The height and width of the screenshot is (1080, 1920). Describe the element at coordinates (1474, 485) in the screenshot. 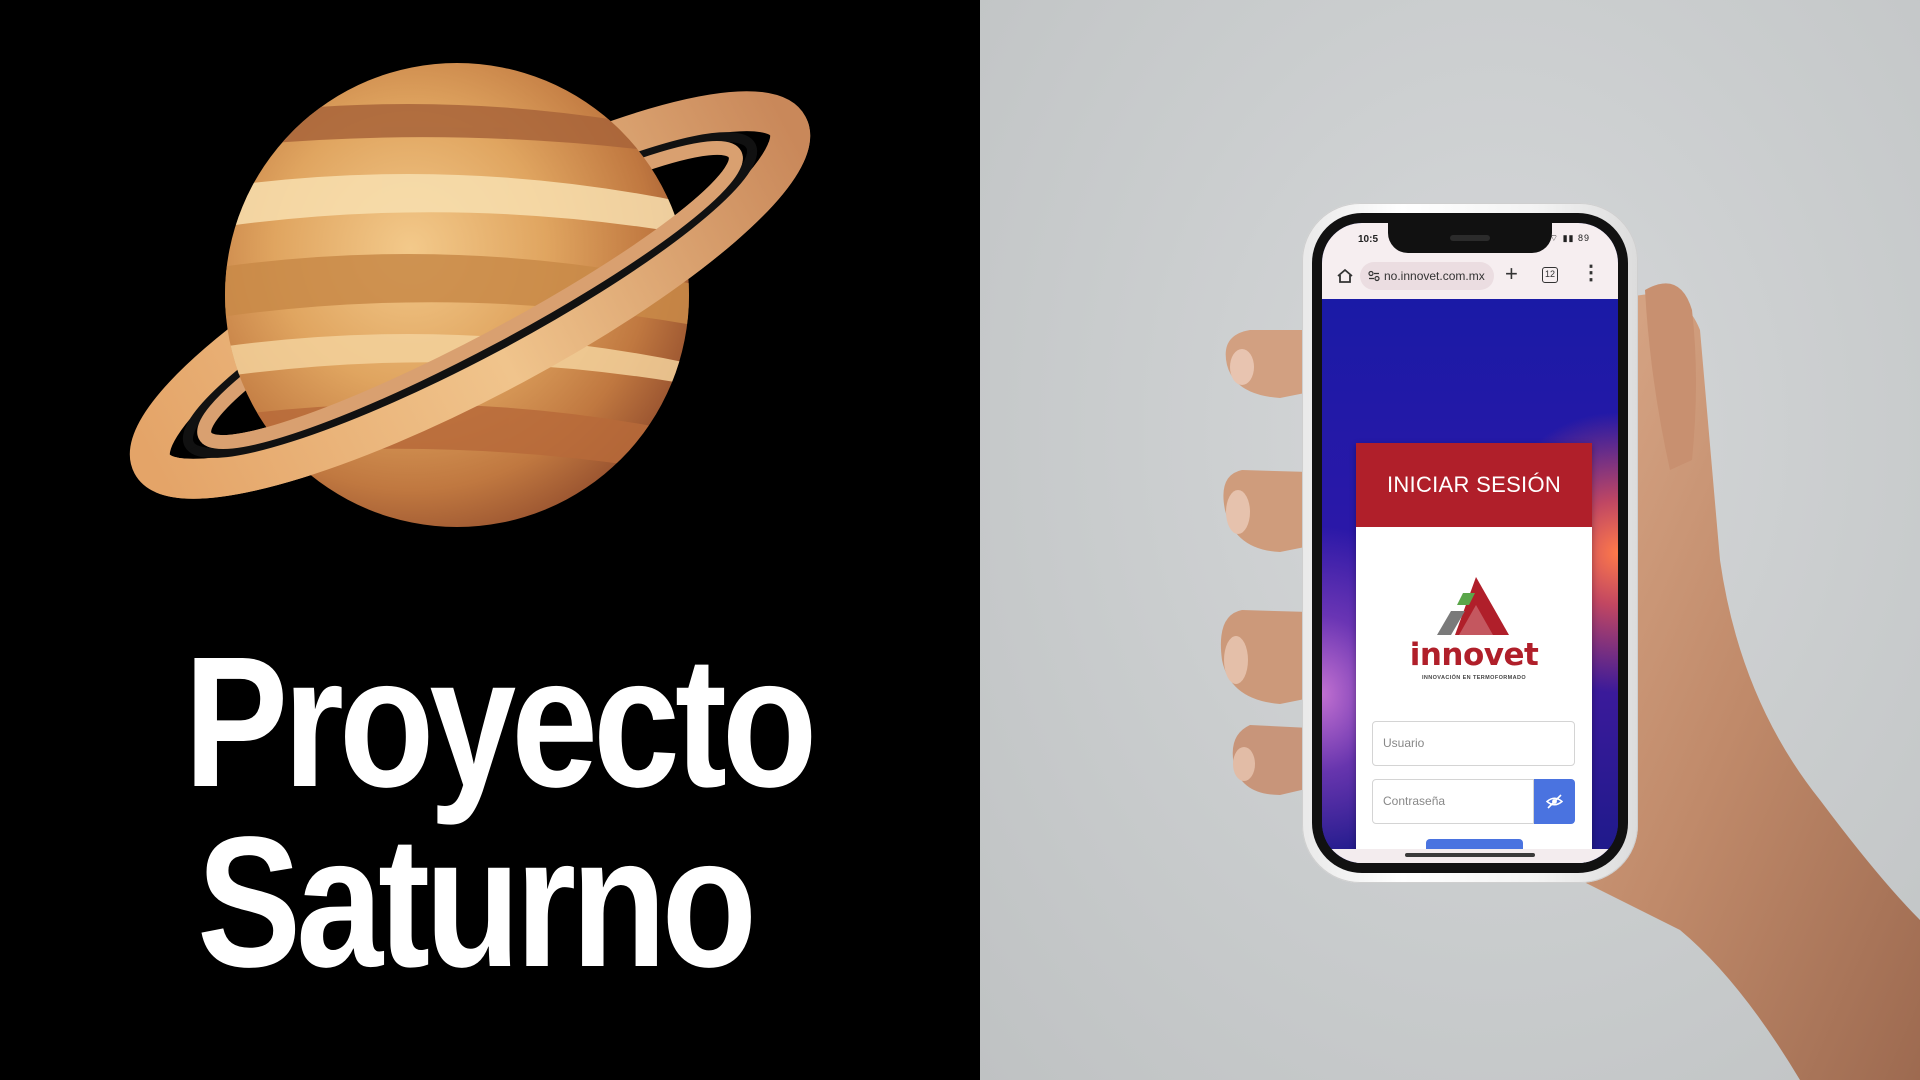

I see `login-header: INICIAR SESIÓN` at that location.